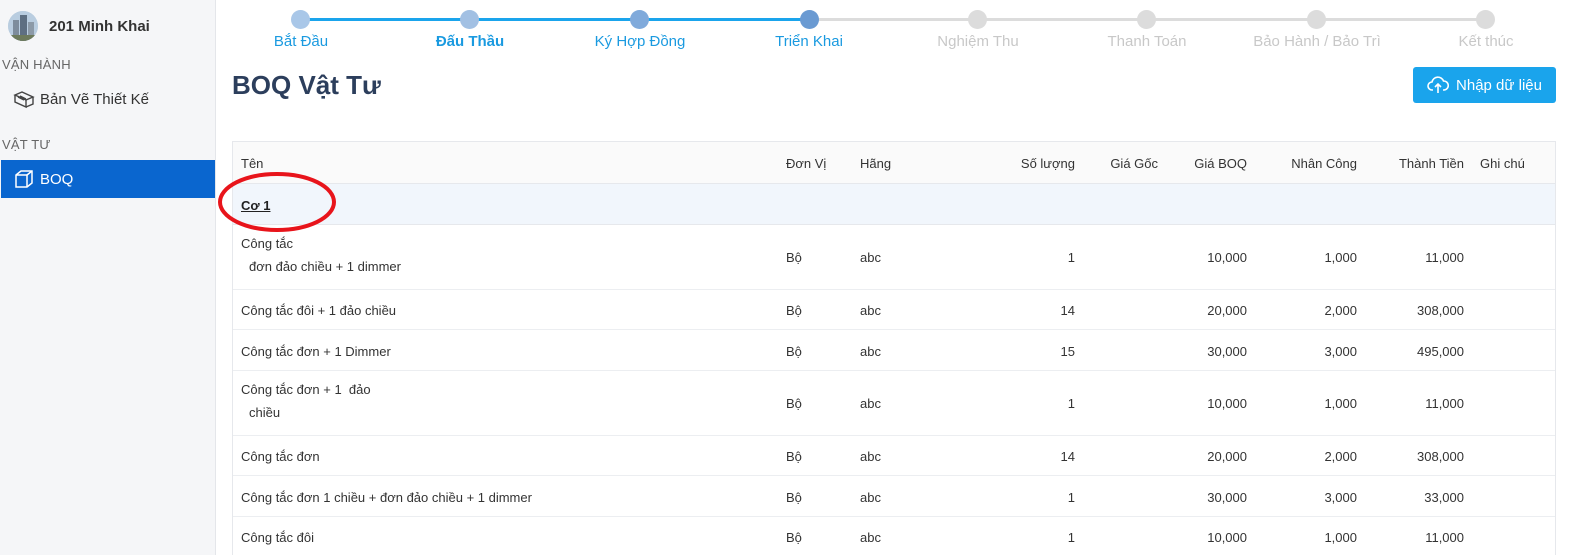 This screenshot has height=555, width=1577. Describe the element at coordinates (306, 389) in the screenshot. I see `cell-name-line: Công tắc đơn + 1 đảo` at that location.